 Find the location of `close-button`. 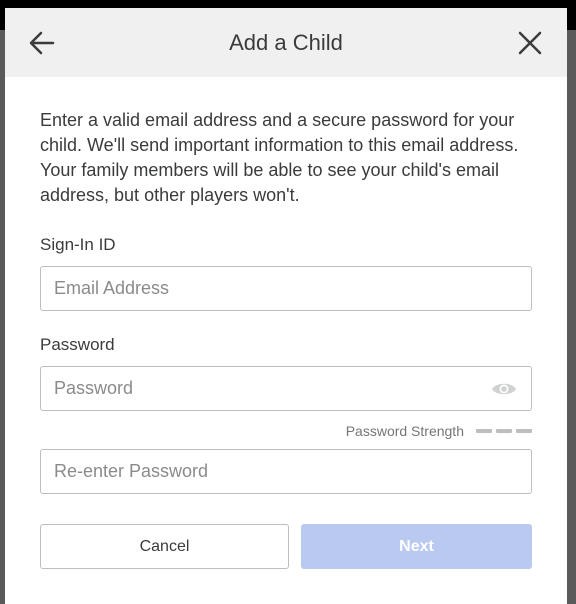

close-button is located at coordinates (530, 43).